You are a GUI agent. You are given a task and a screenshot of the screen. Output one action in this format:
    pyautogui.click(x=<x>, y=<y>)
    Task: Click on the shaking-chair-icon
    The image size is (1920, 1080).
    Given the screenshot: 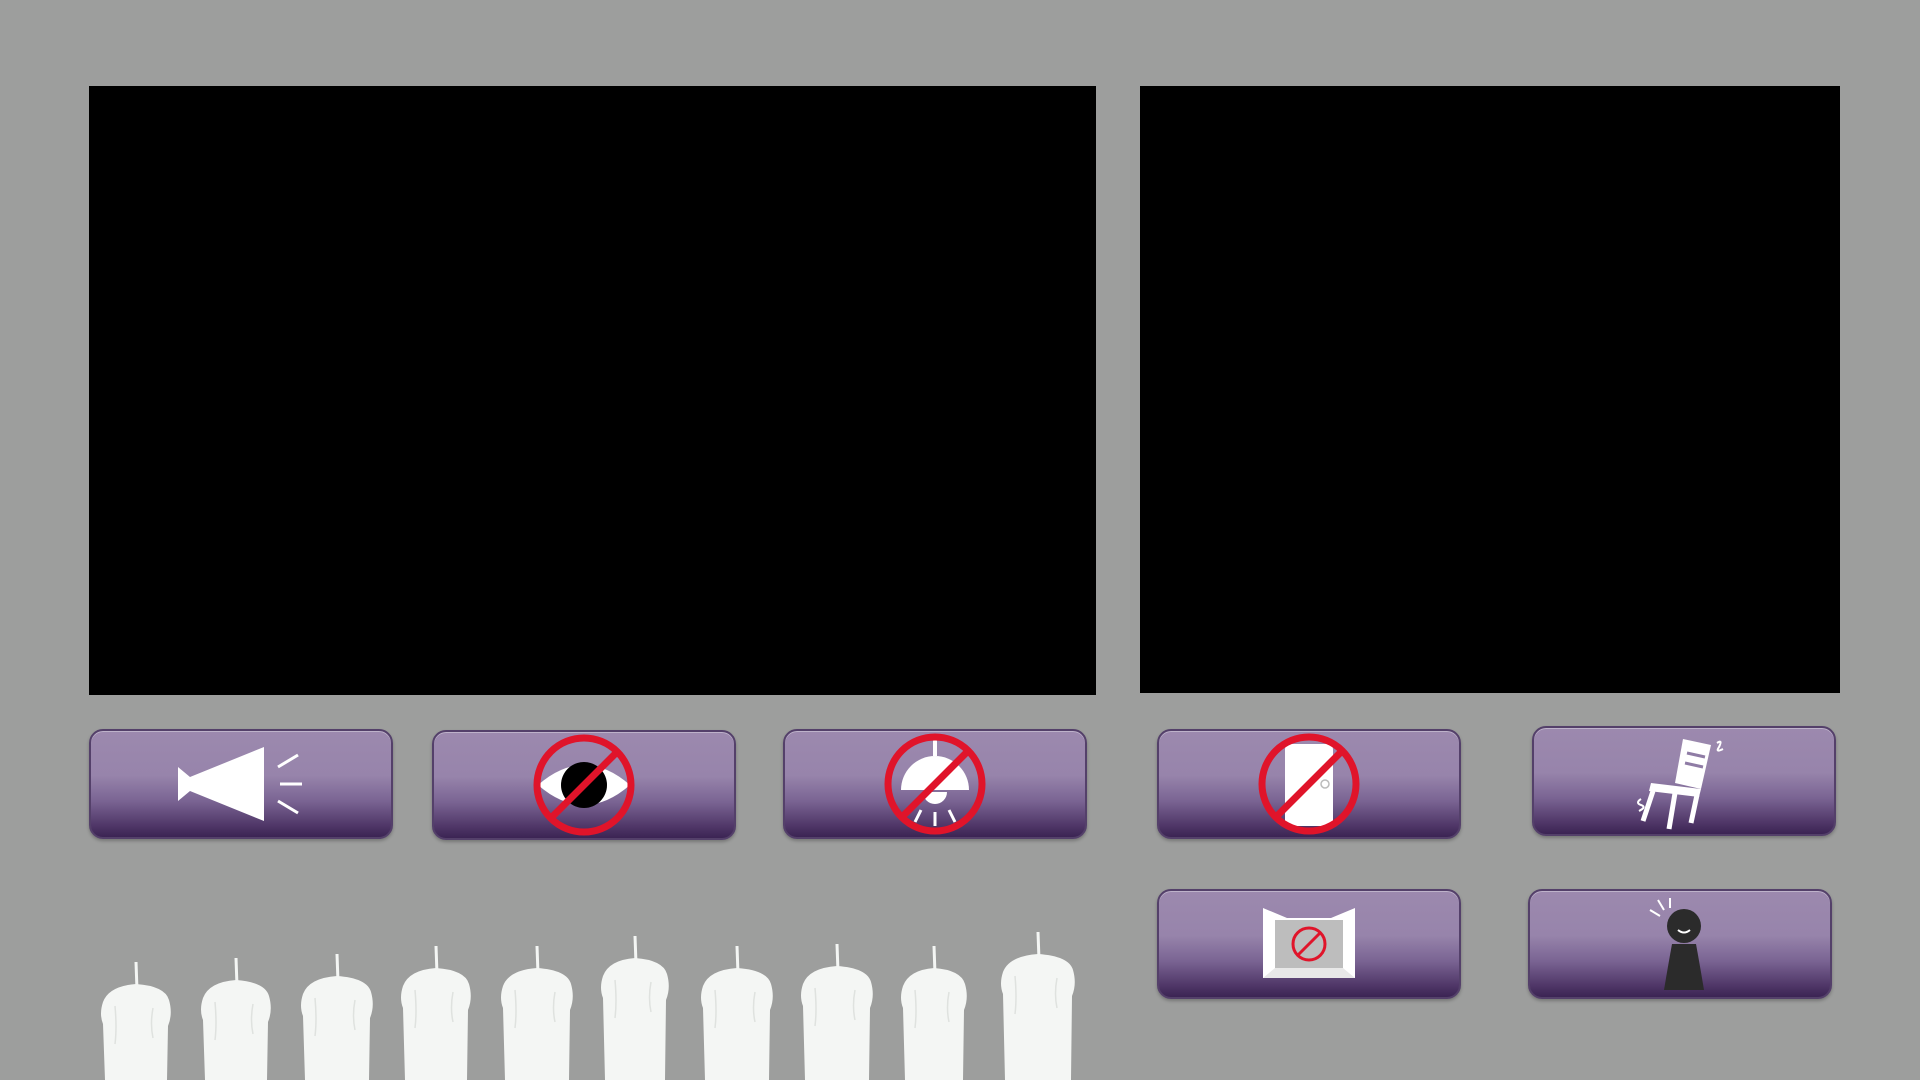 What is the action you would take?
    pyautogui.click(x=1680, y=784)
    